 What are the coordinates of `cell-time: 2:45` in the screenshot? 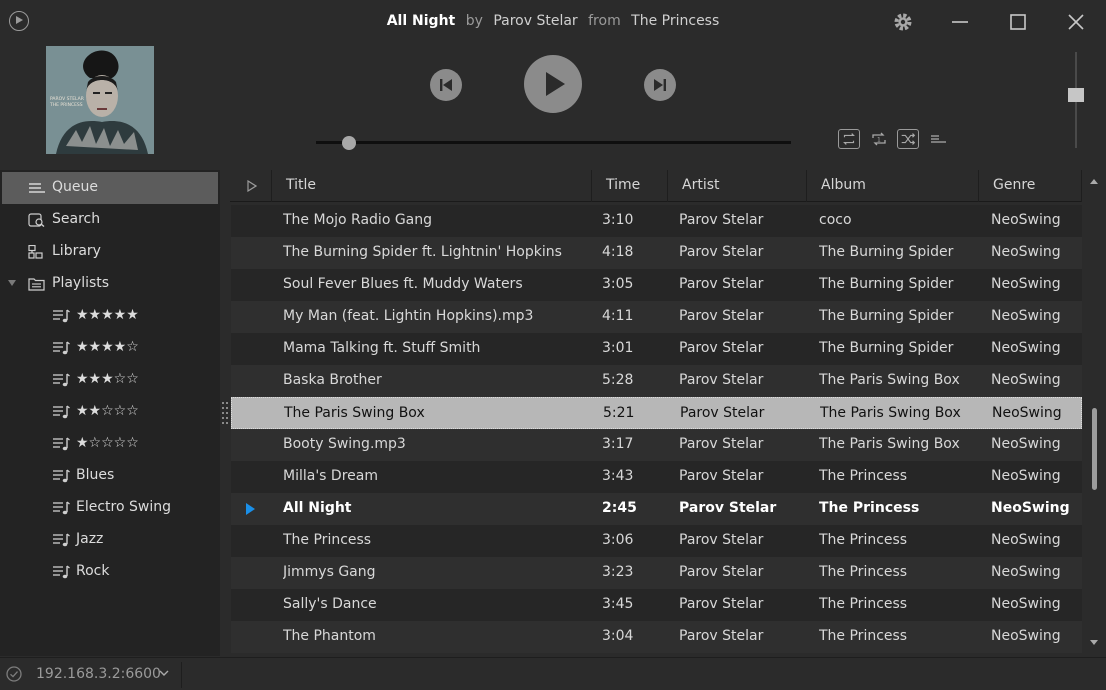 It's located at (619, 508).